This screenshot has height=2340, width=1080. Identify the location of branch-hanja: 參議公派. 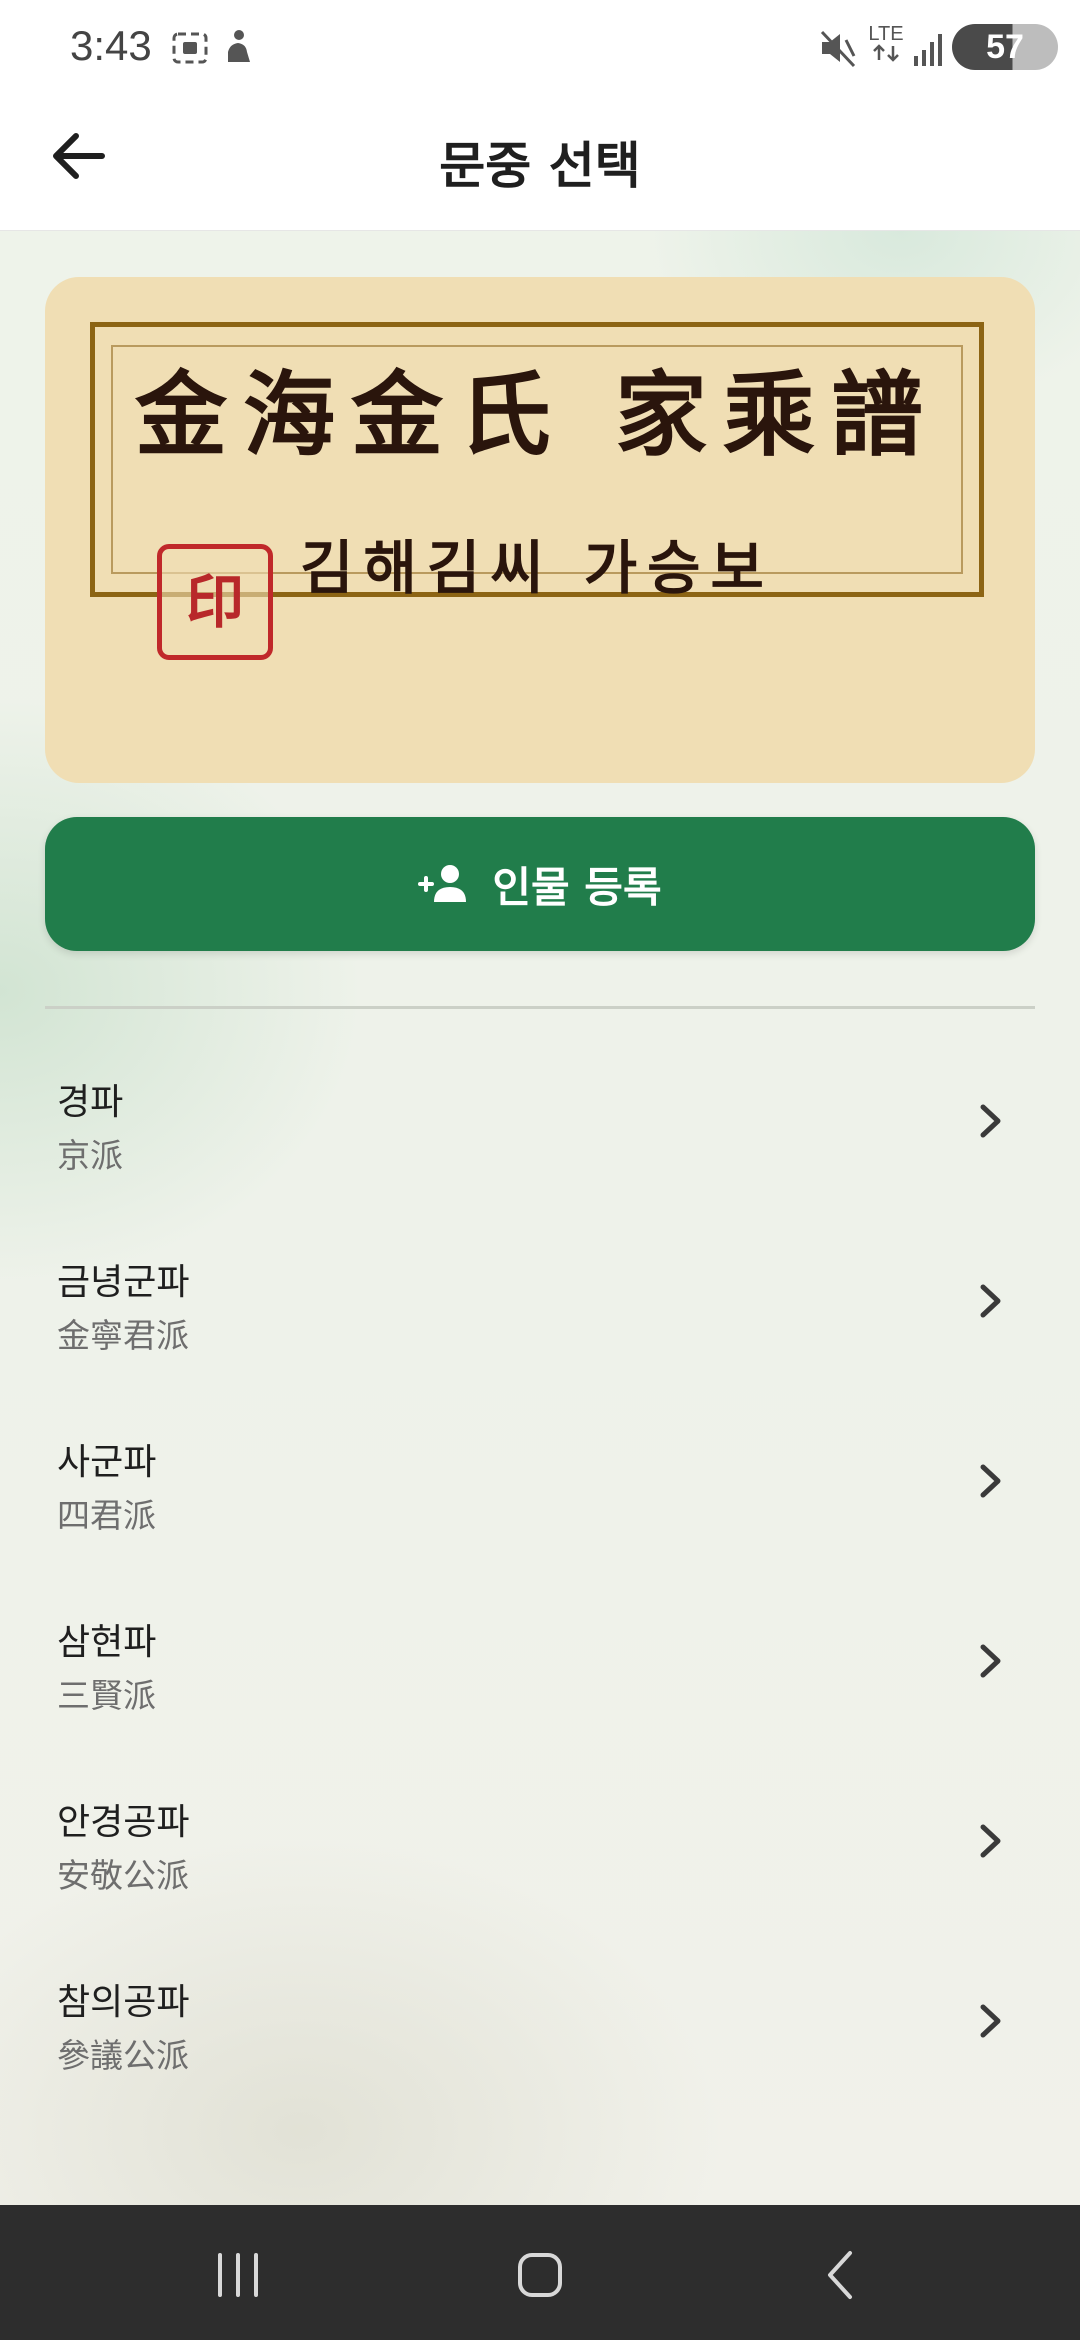
(123, 2055).